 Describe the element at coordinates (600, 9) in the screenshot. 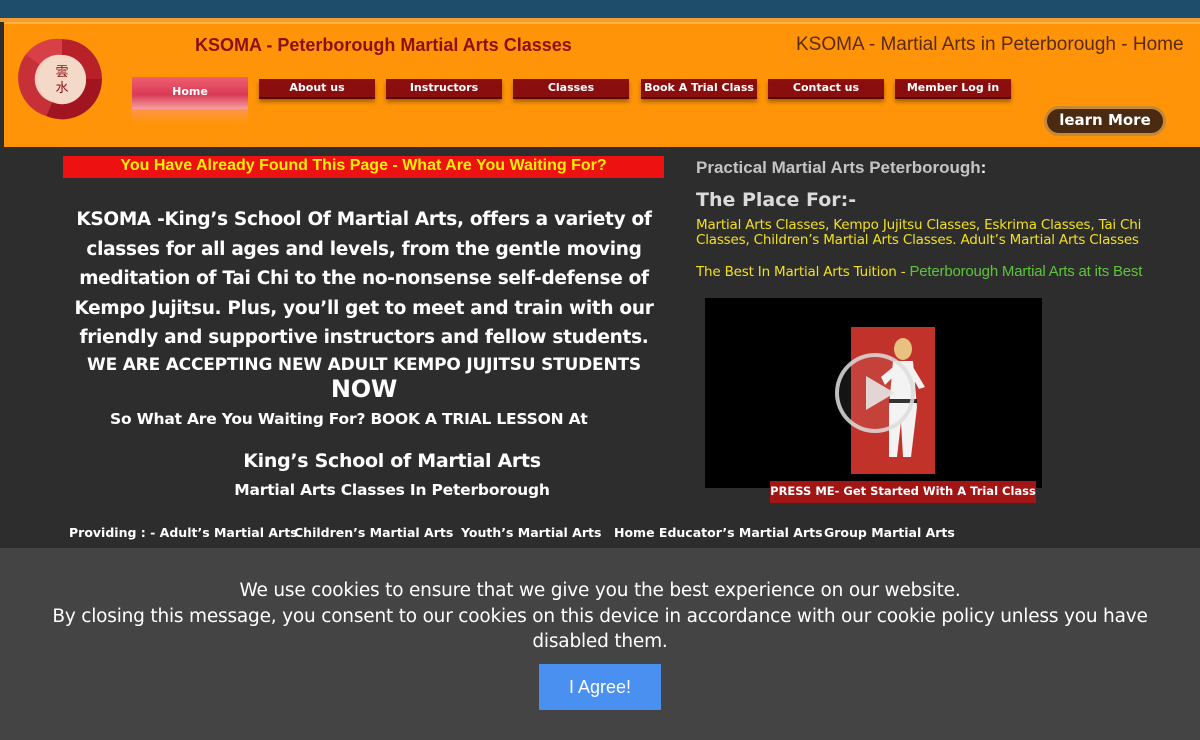

I see `top-strip` at that location.